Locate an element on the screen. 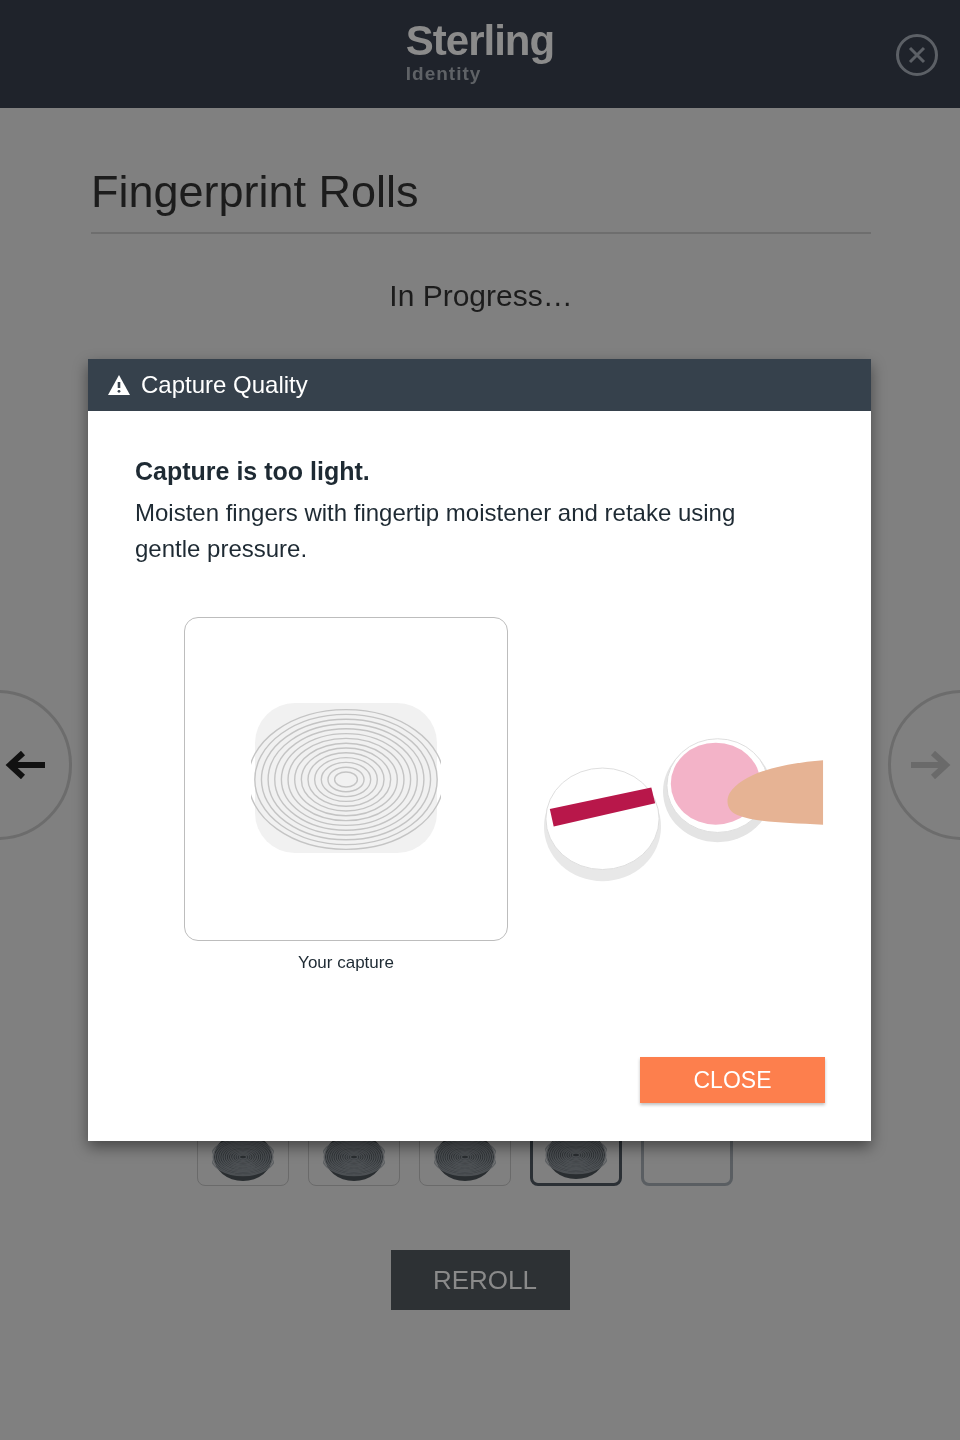 This screenshot has width=960, height=1440. close-button: CLOSE is located at coordinates (732, 1080).